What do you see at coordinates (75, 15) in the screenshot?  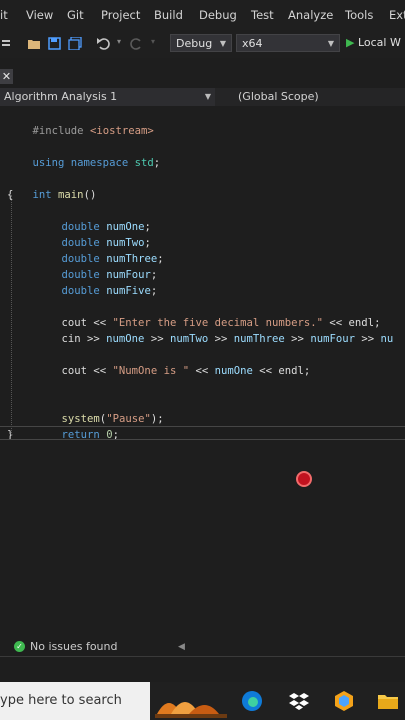 I see `menu-git: Git` at bounding box center [75, 15].